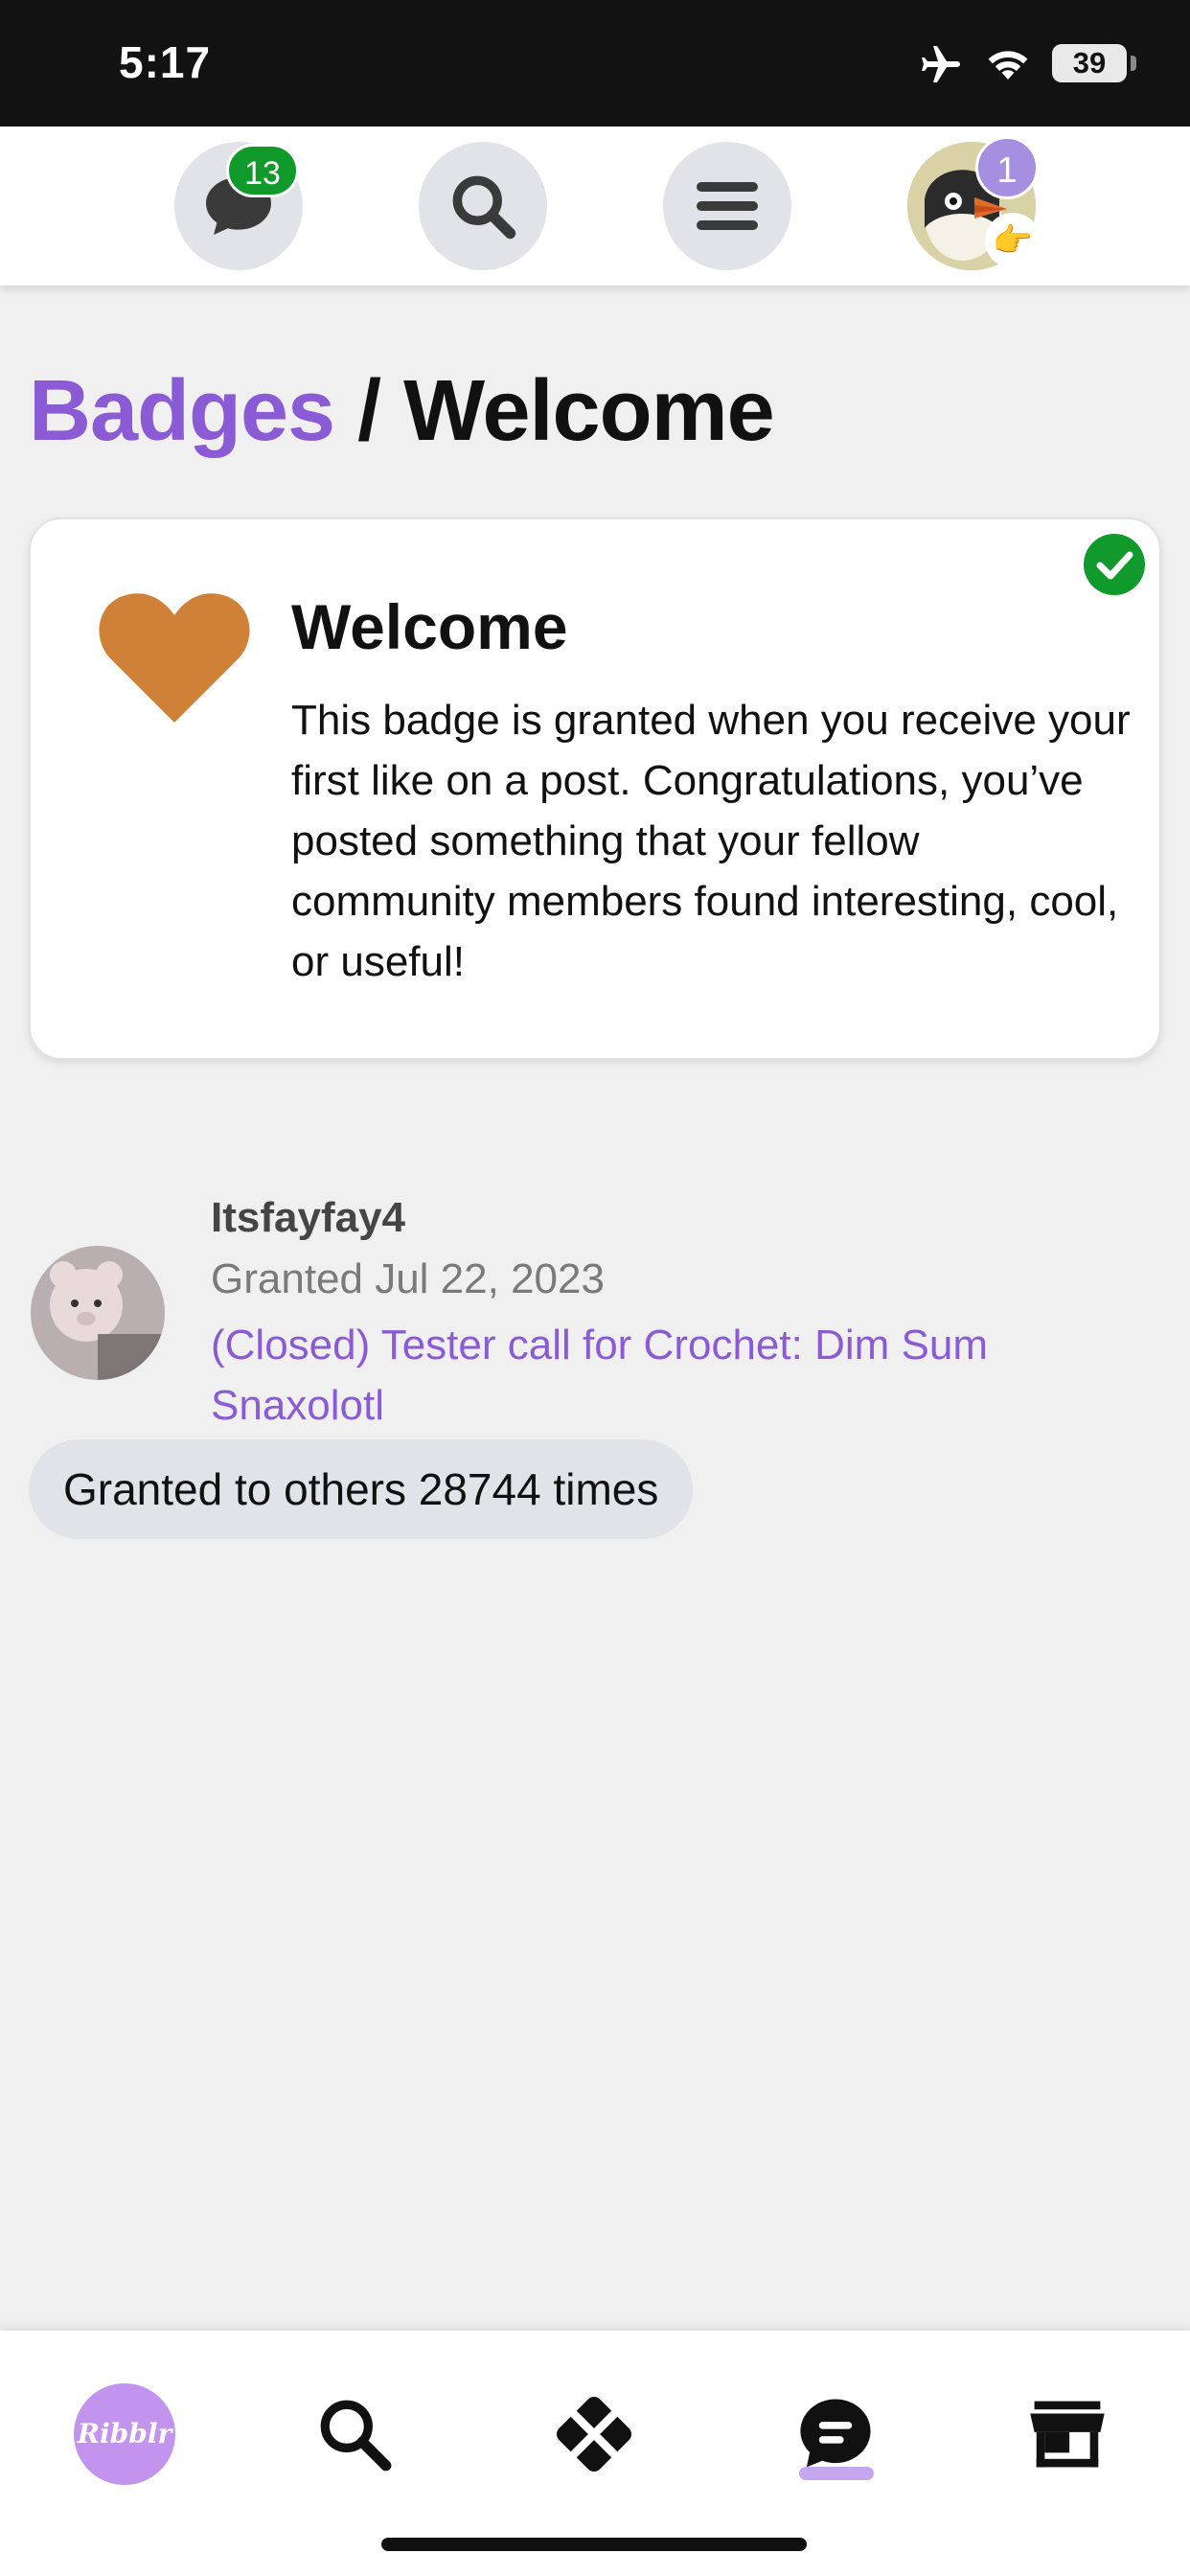 The height and width of the screenshot is (2576, 1190). I want to click on hamburger-menu-icon, so click(728, 206).